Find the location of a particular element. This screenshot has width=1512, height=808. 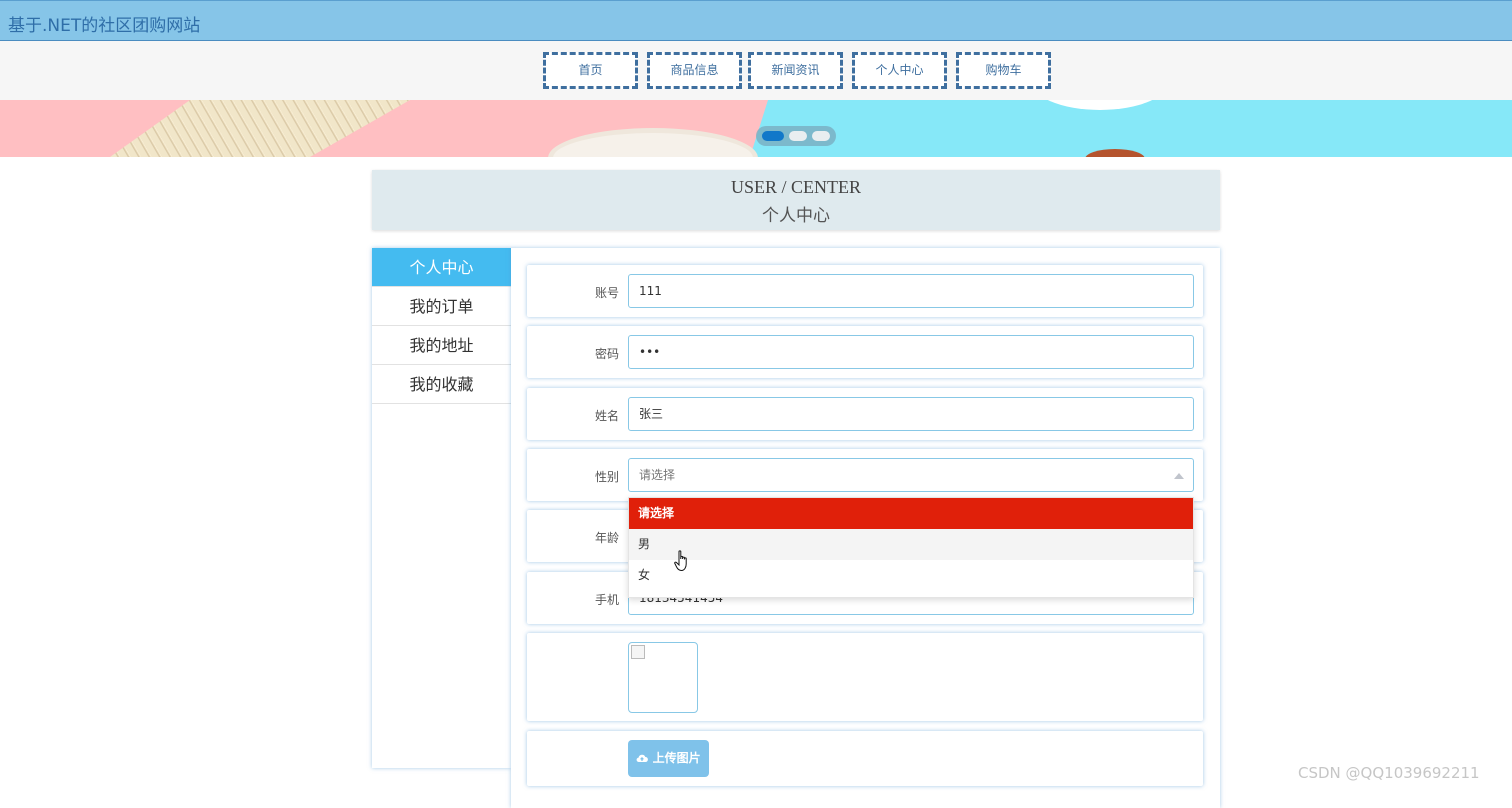

watermark: CSDN @QQ1039692211 is located at coordinates (1389, 773).